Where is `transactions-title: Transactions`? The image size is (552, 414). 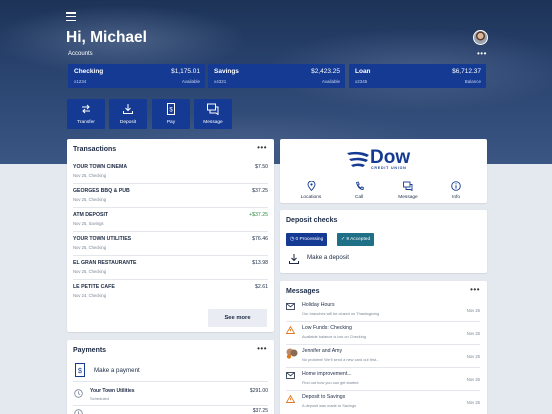
transactions-title: Transactions is located at coordinates (95, 149).